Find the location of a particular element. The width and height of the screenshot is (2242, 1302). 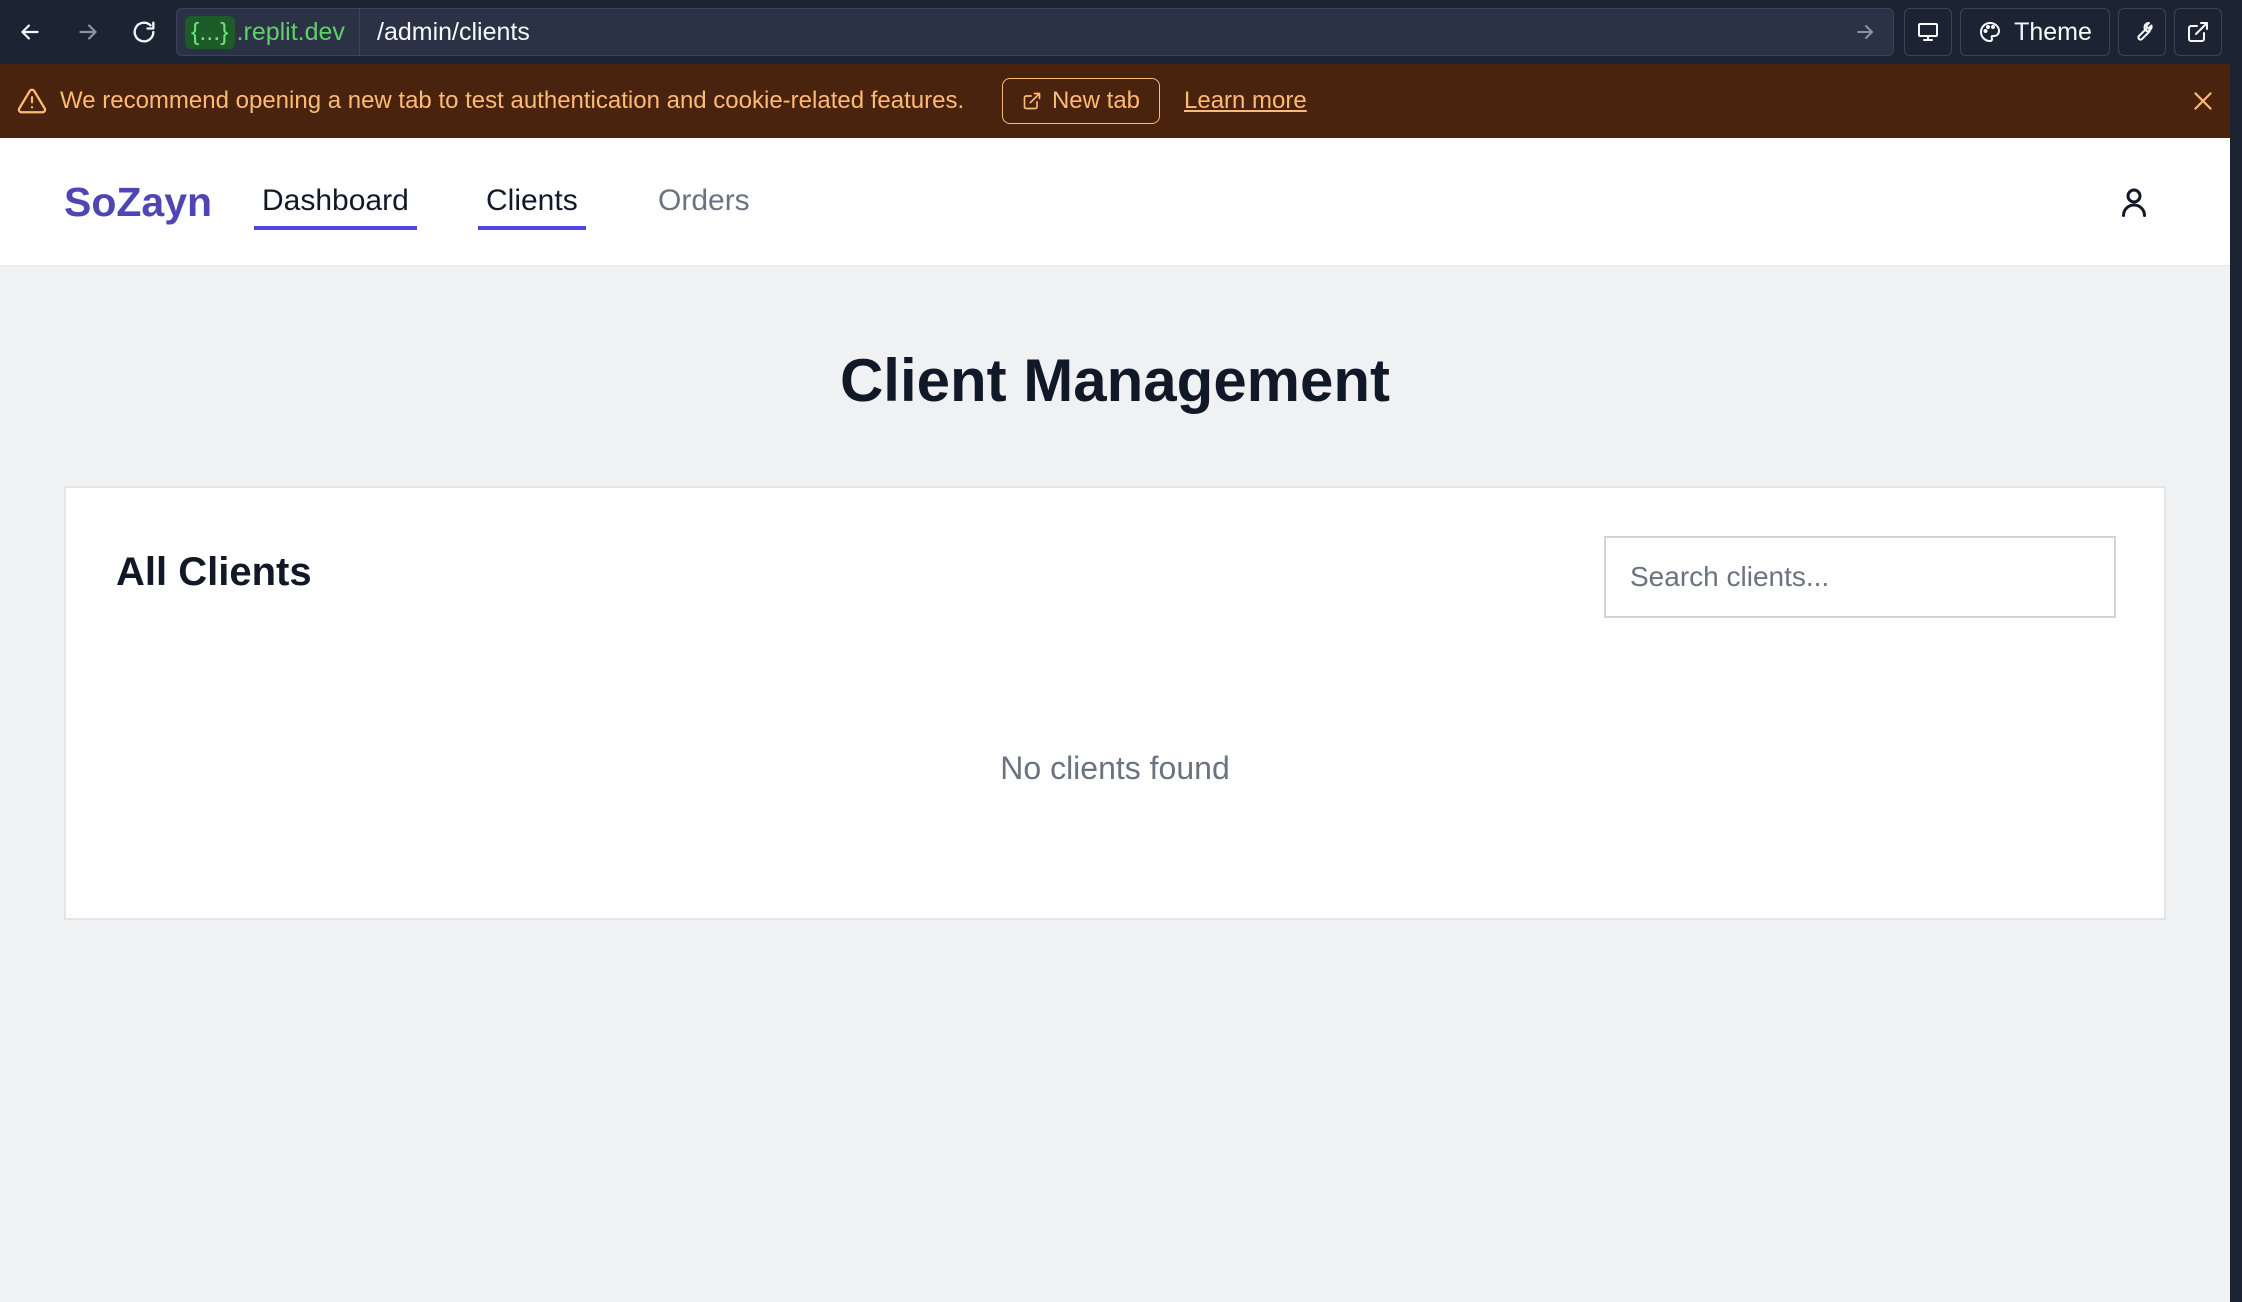

warning-icon is located at coordinates (32, 101).